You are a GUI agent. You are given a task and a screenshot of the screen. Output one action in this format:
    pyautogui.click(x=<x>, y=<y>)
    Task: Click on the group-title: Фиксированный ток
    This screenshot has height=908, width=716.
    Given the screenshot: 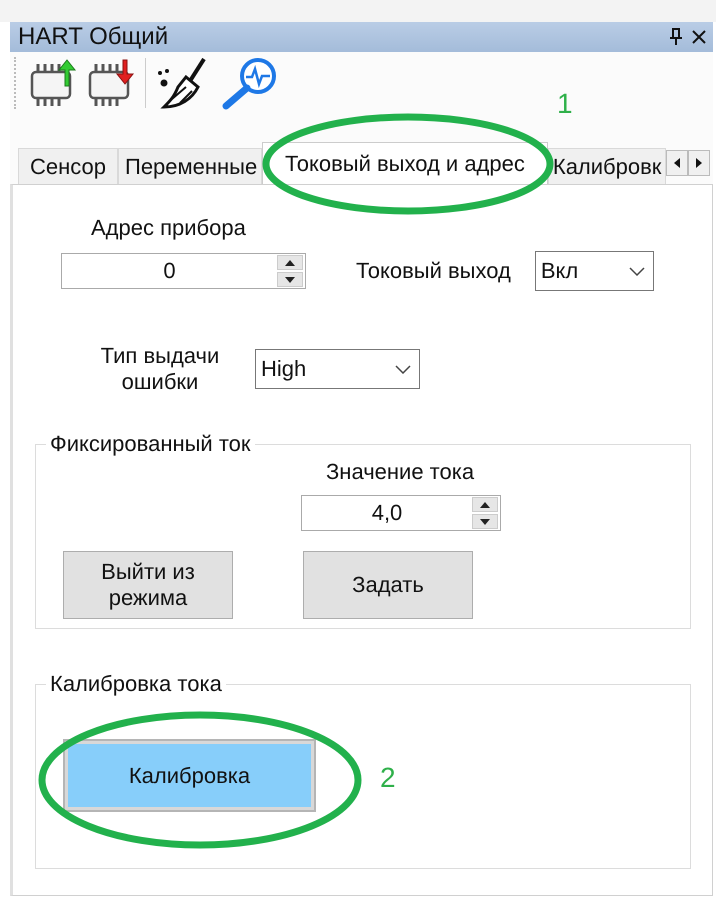 What is the action you would take?
    pyautogui.click(x=150, y=444)
    